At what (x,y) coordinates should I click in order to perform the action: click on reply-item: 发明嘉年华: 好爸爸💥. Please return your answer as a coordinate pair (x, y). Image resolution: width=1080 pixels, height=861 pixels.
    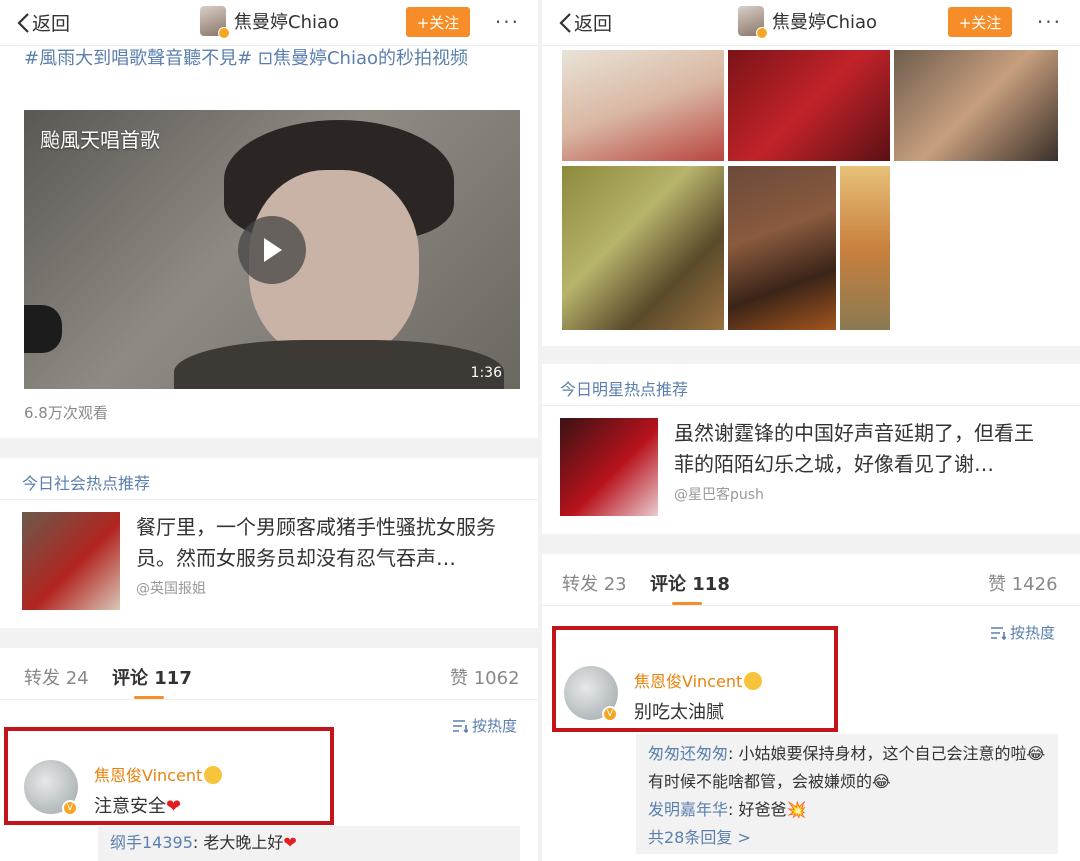
    Looking at the image, I should click on (727, 809).